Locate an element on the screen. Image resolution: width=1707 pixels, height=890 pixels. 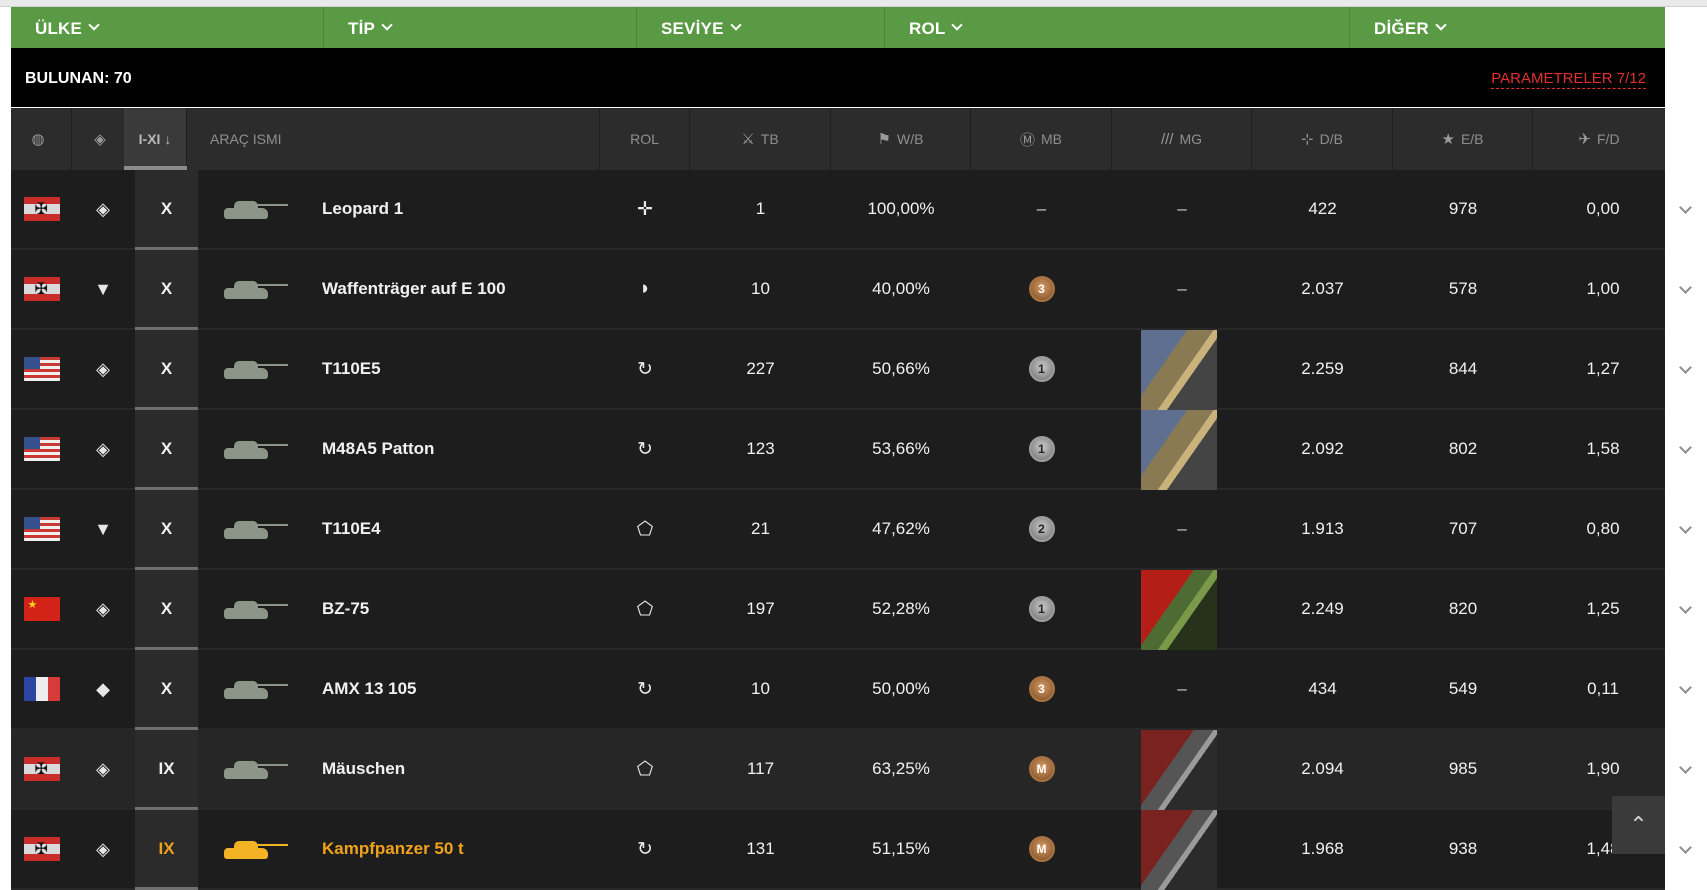
crossed-swords-icon: ⚔ is located at coordinates (748, 139).